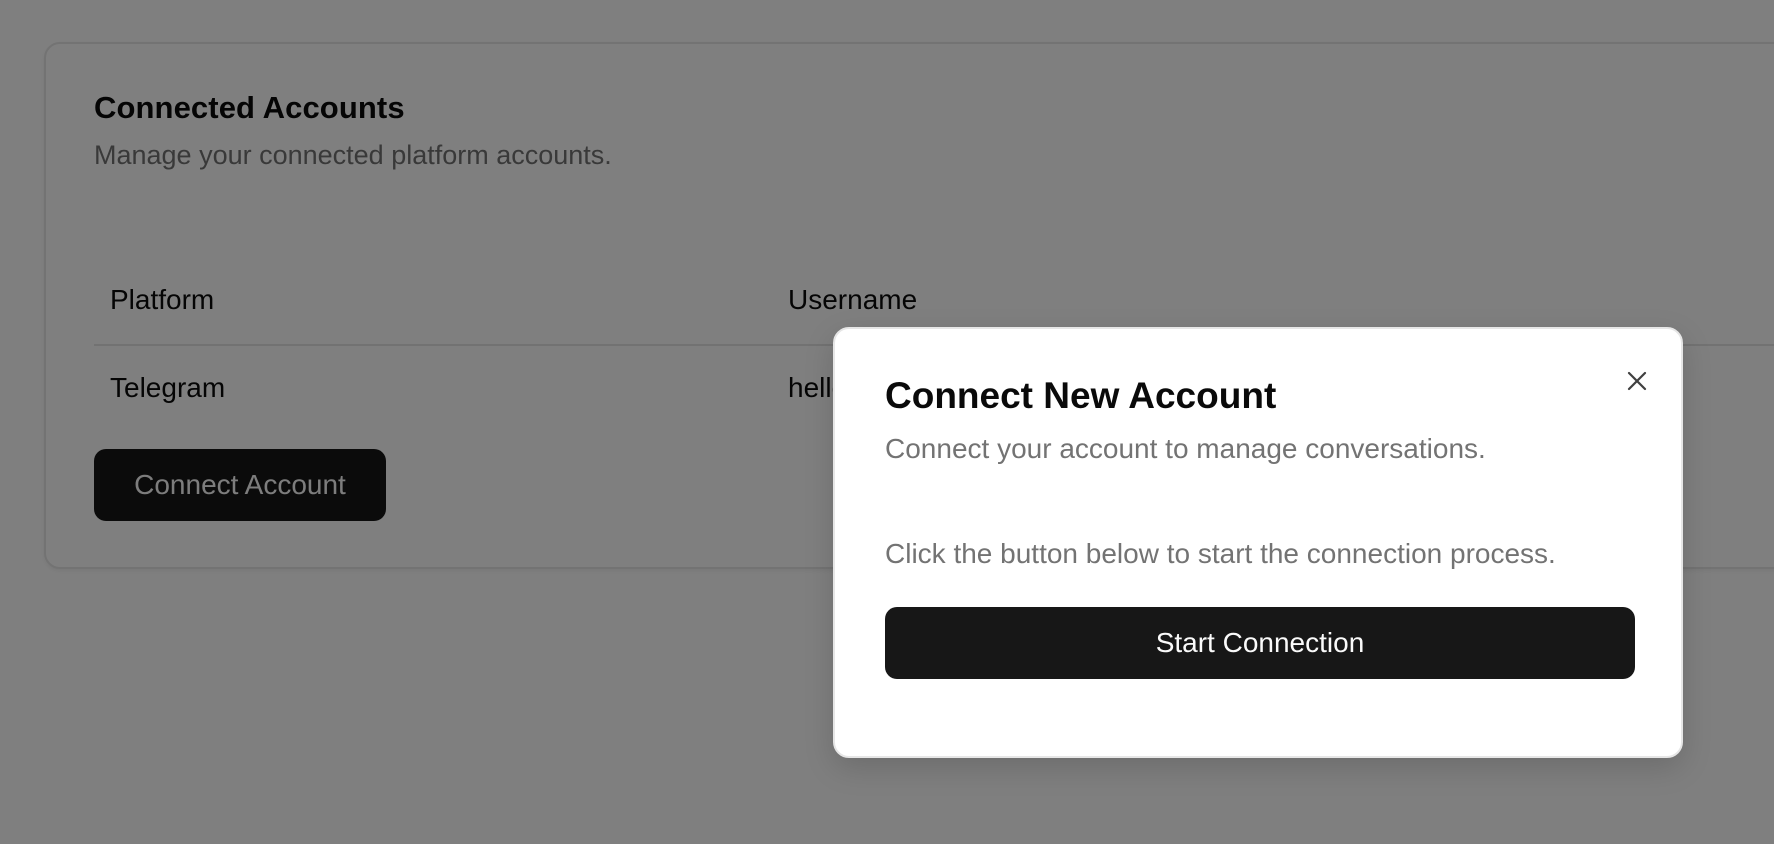 This screenshot has width=1774, height=844. I want to click on close-icon, so click(1637, 381).